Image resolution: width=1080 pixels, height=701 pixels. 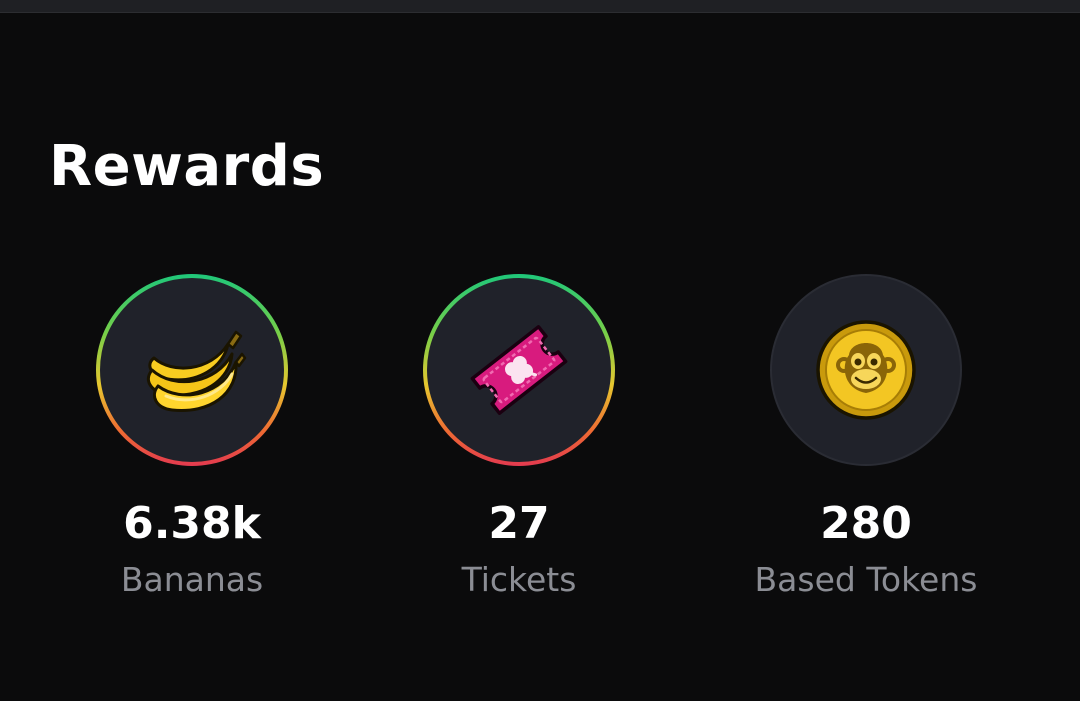 I want to click on ticket-icon, so click(x=519, y=370).